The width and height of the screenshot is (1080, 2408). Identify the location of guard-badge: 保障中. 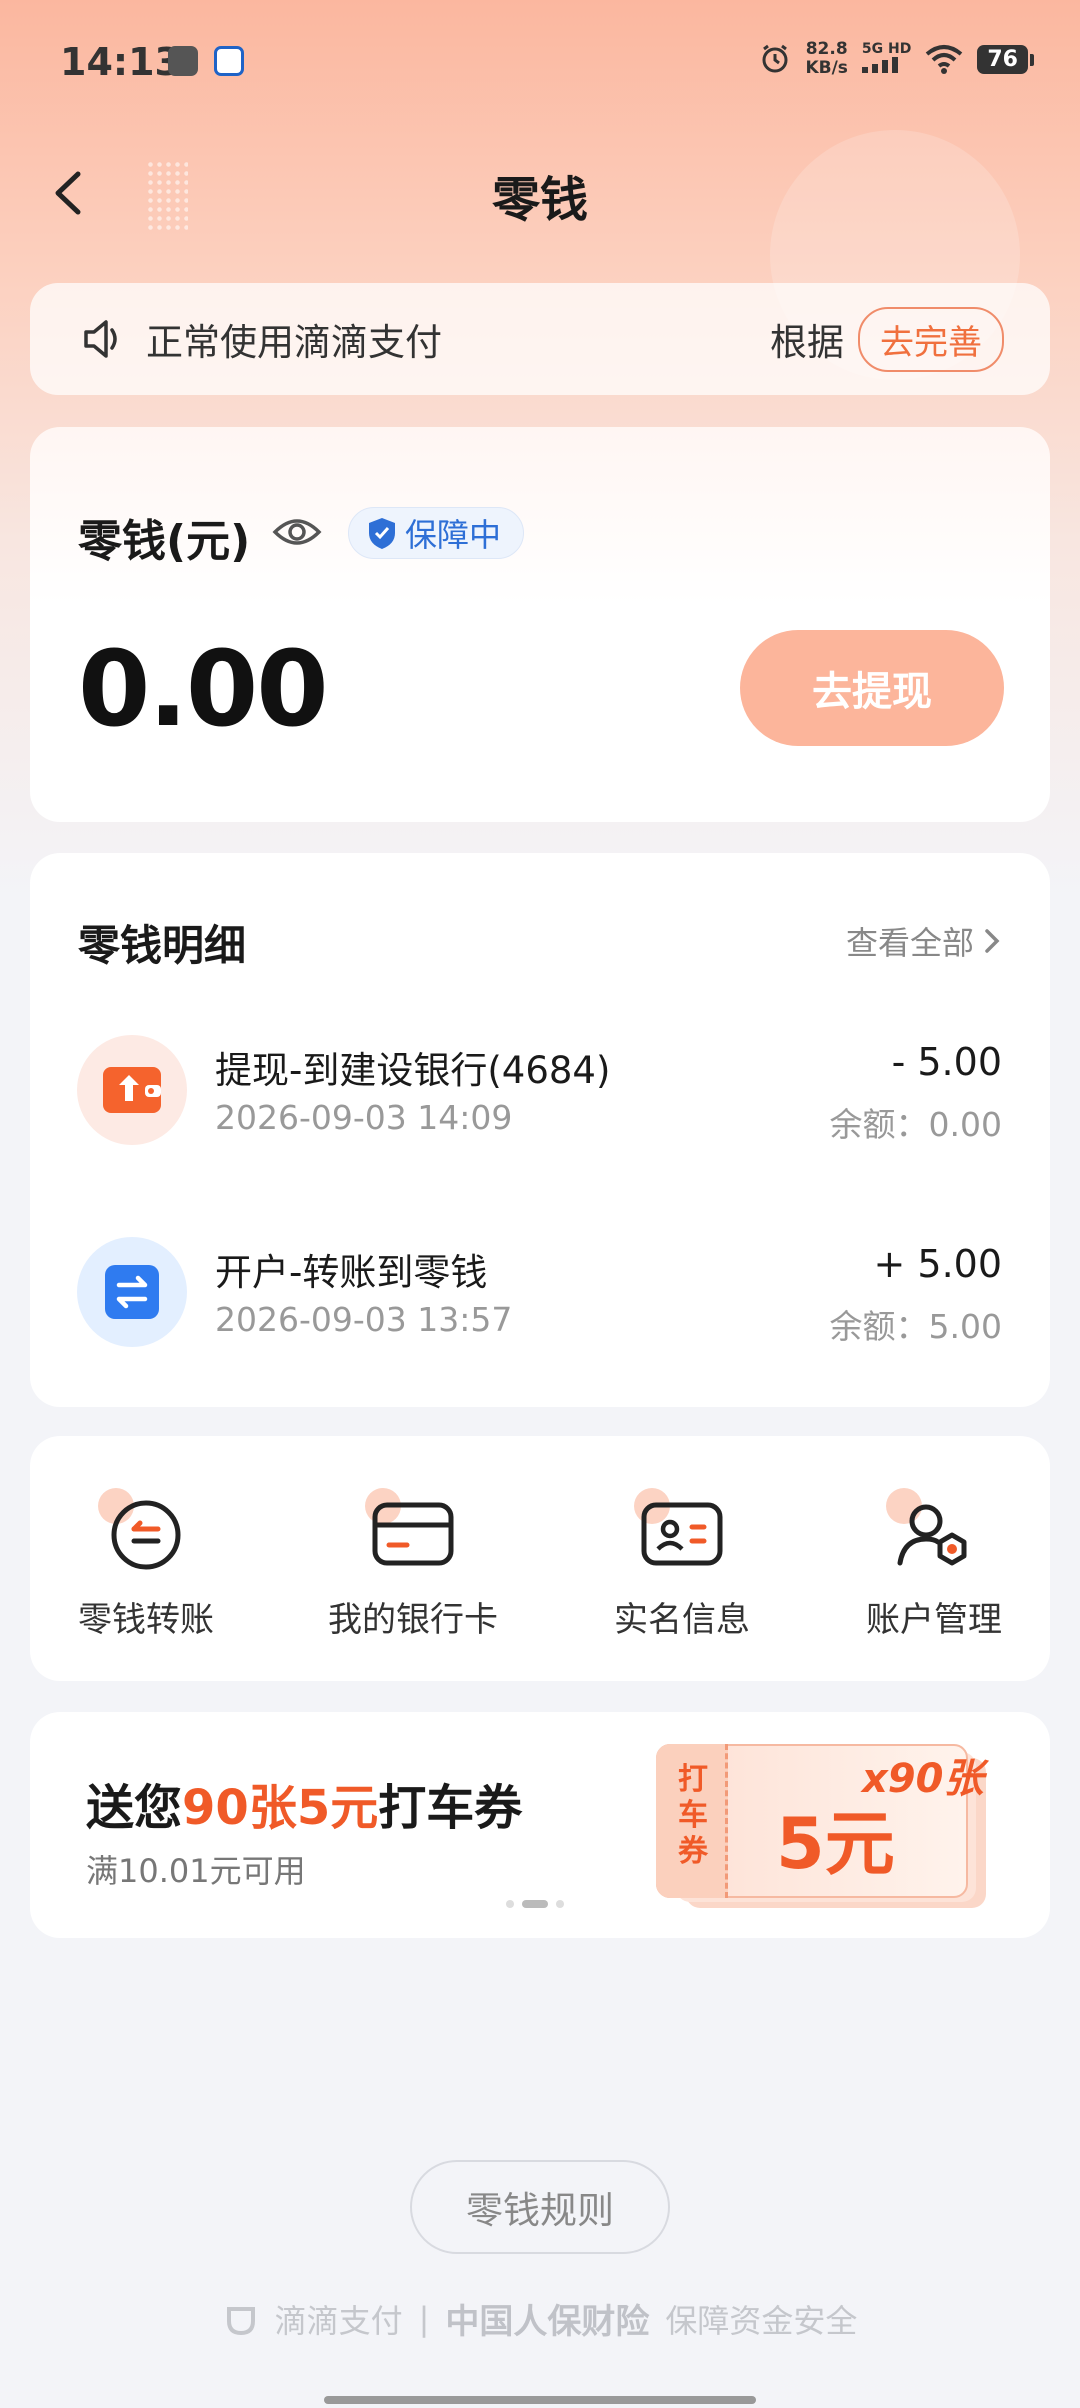
(436, 533).